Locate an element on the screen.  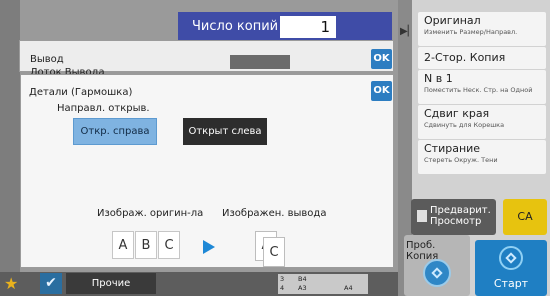
output-pages-preview: A C is located at coordinates (275, 247).